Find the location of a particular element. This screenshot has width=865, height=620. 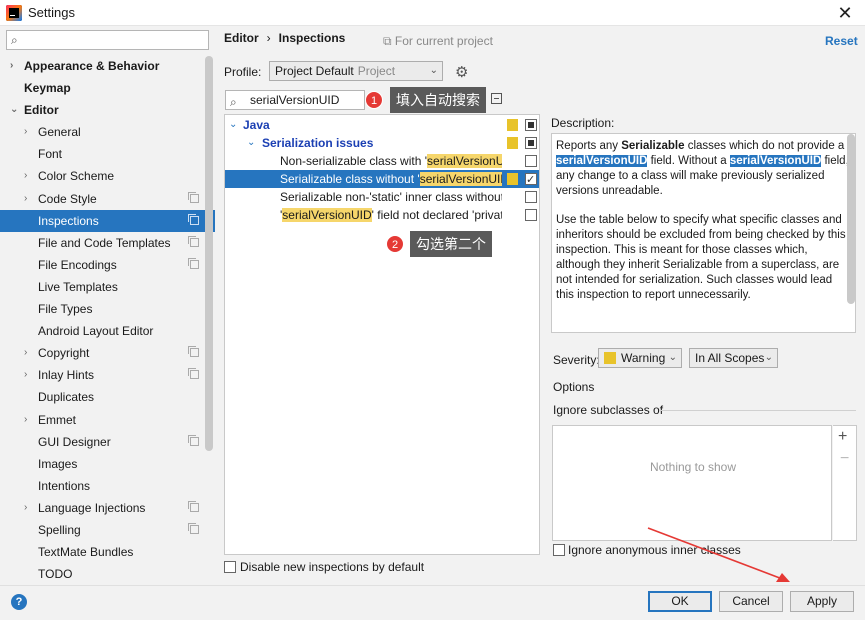

sidebar-item-emmet: › Emmet is located at coordinates (107, 420).